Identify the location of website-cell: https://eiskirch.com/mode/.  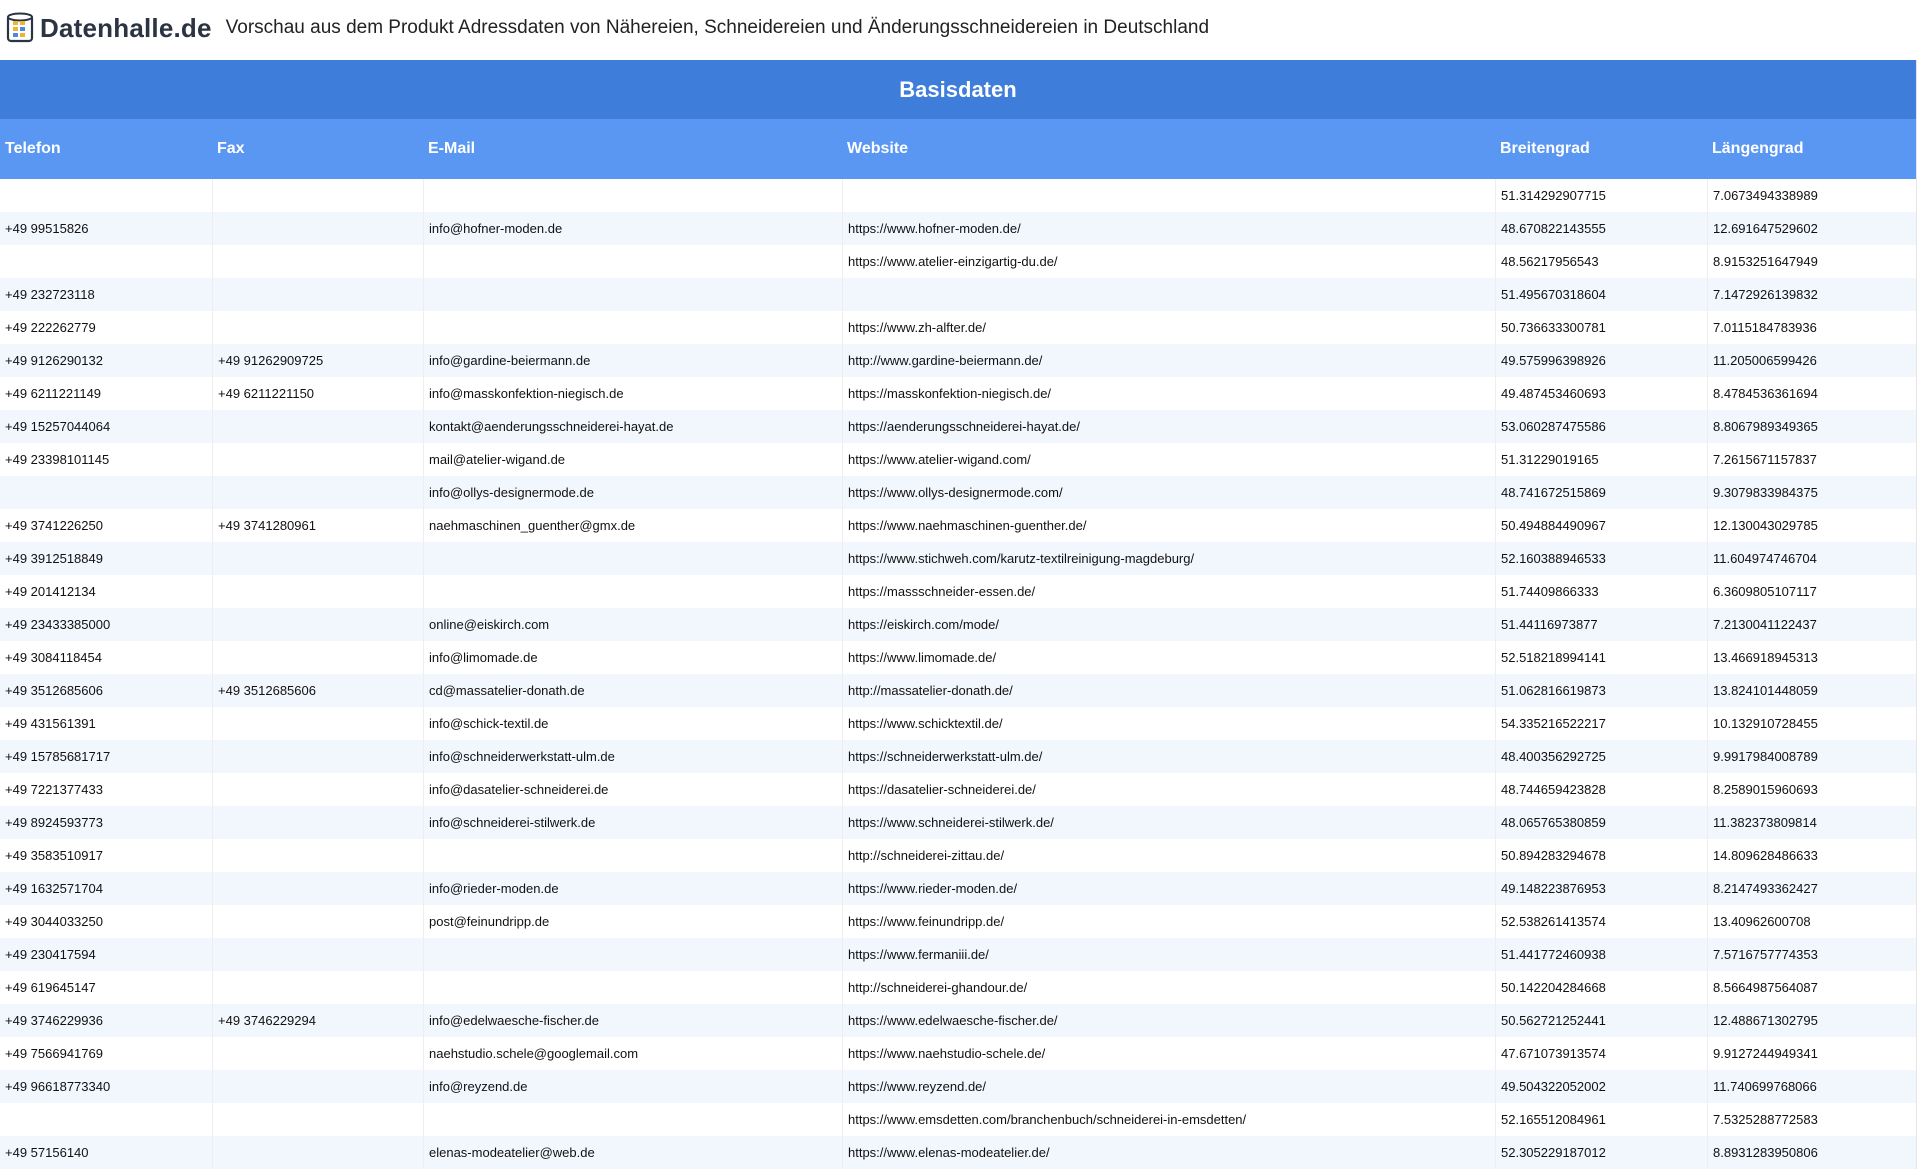
(1168, 624).